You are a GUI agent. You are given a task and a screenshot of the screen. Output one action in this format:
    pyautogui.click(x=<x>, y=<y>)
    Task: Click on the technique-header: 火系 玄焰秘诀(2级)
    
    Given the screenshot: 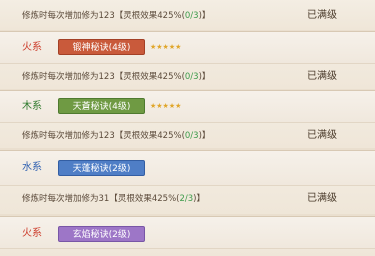 What is the action you would take?
    pyautogui.click(x=187, y=233)
    